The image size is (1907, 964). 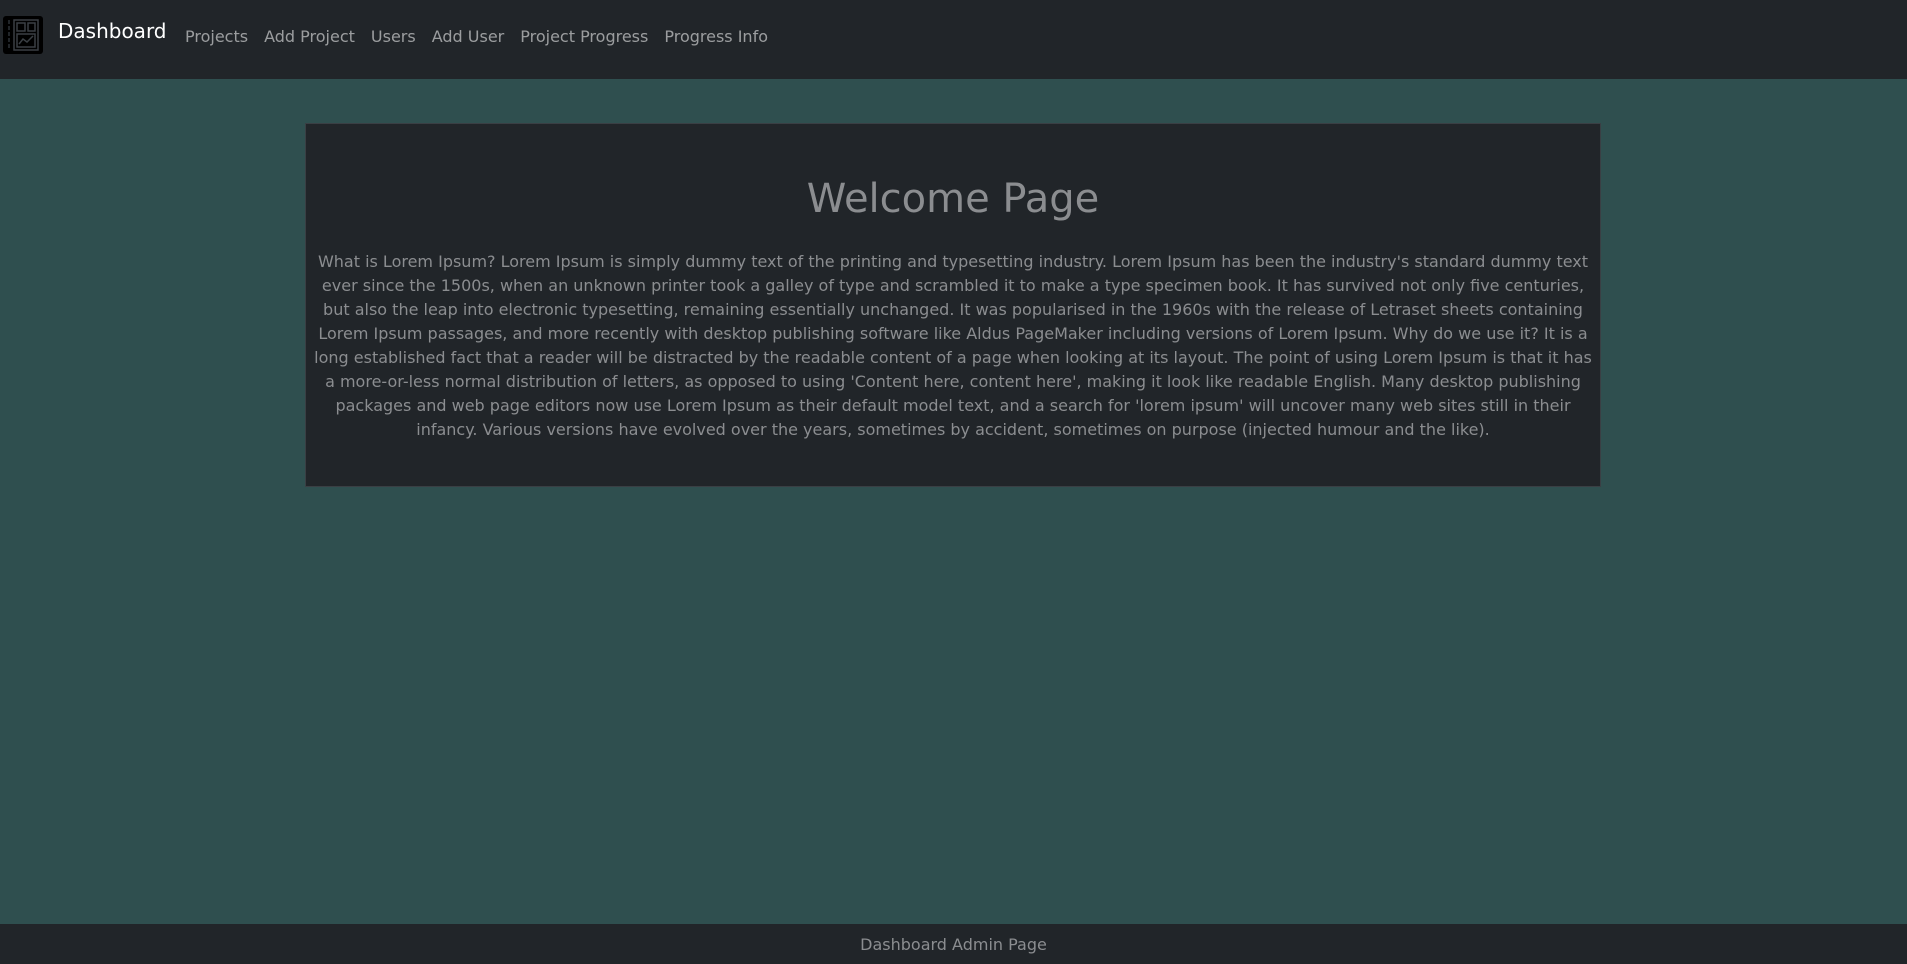 What do you see at coordinates (468, 37) in the screenshot?
I see `nav-link-add-user: Add User` at bounding box center [468, 37].